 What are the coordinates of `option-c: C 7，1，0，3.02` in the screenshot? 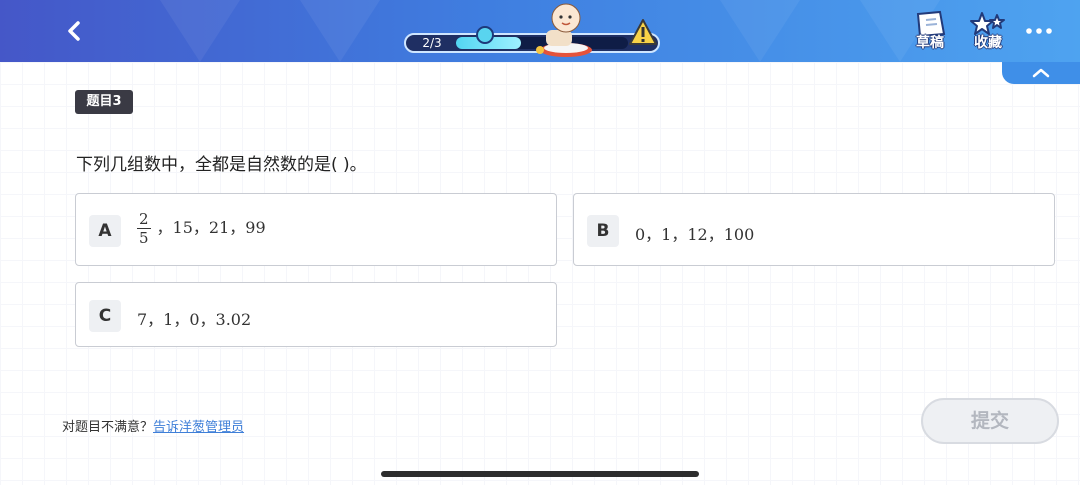 It's located at (316, 314).